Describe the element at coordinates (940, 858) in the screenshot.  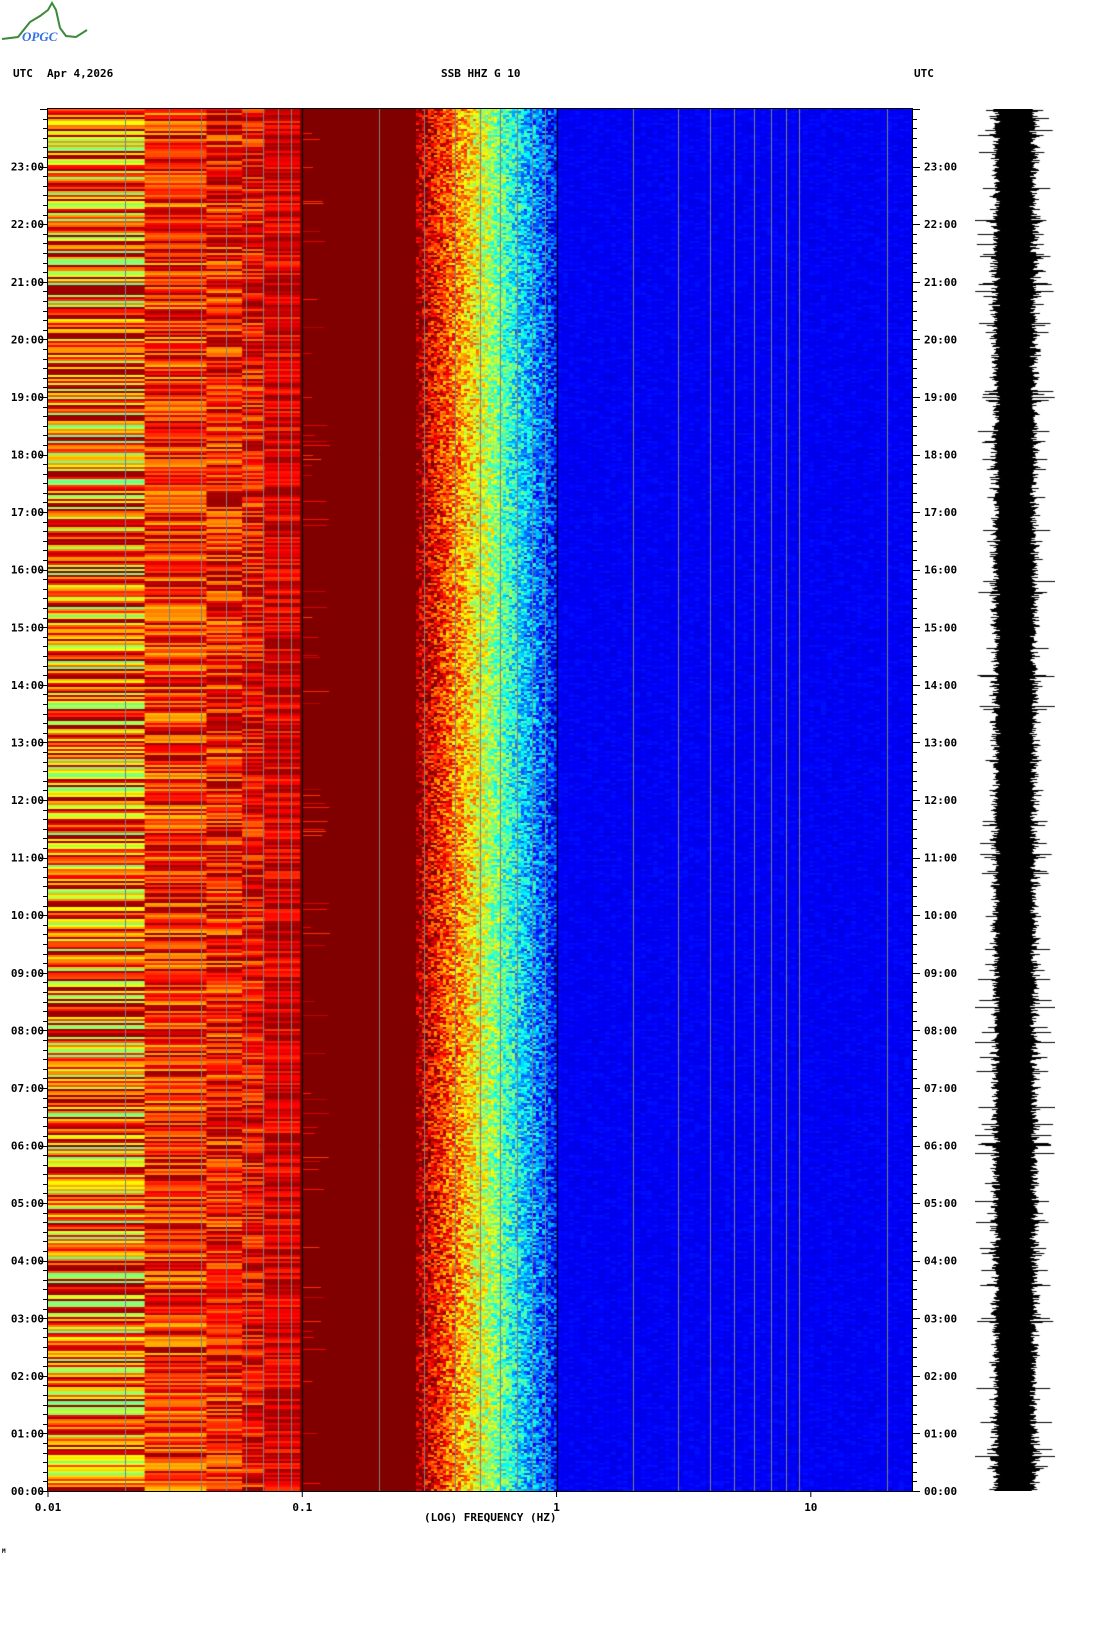
I see `y-tick-label-right: 11:00` at that location.